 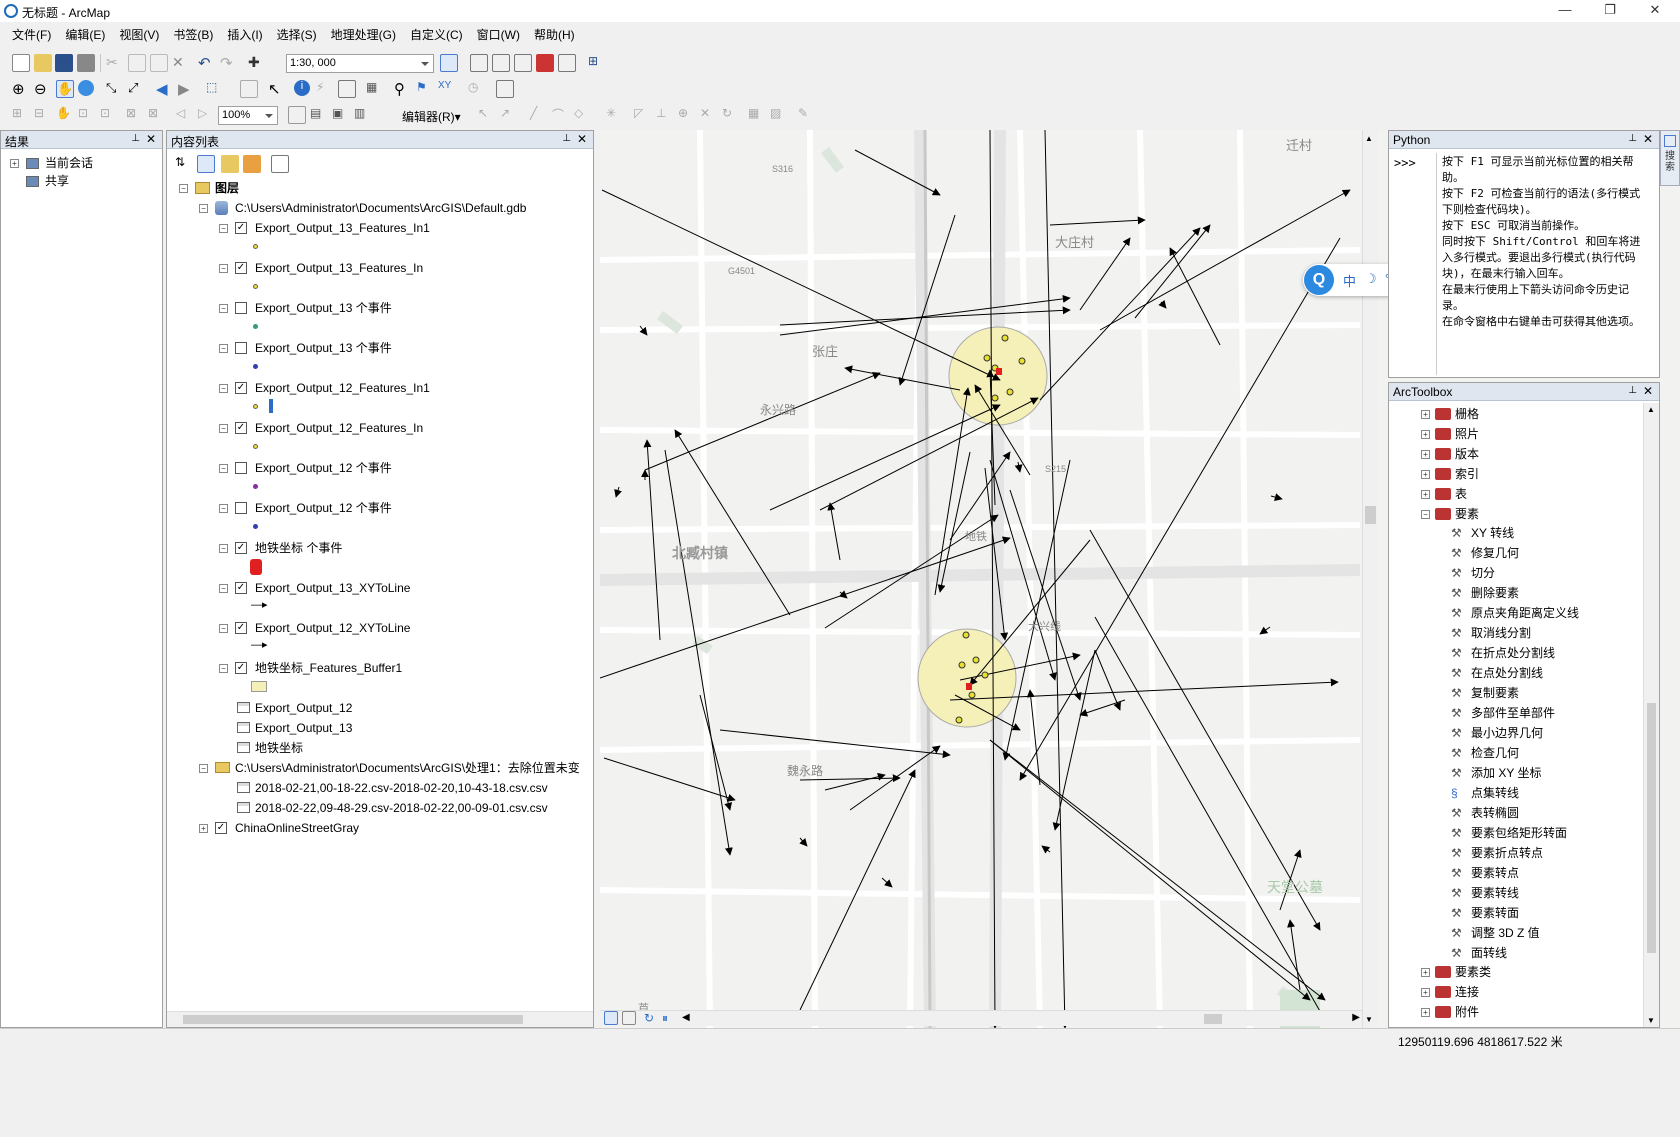 I want to click on ime-halfwidth-icon: ☽, so click(x=1371, y=279).